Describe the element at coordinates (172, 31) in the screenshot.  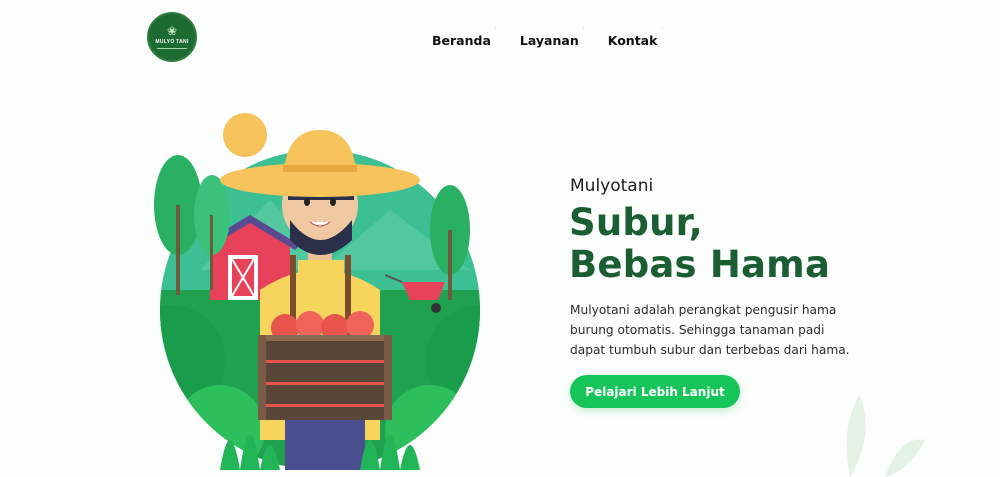
I see `leaf-icon: ❀` at that location.